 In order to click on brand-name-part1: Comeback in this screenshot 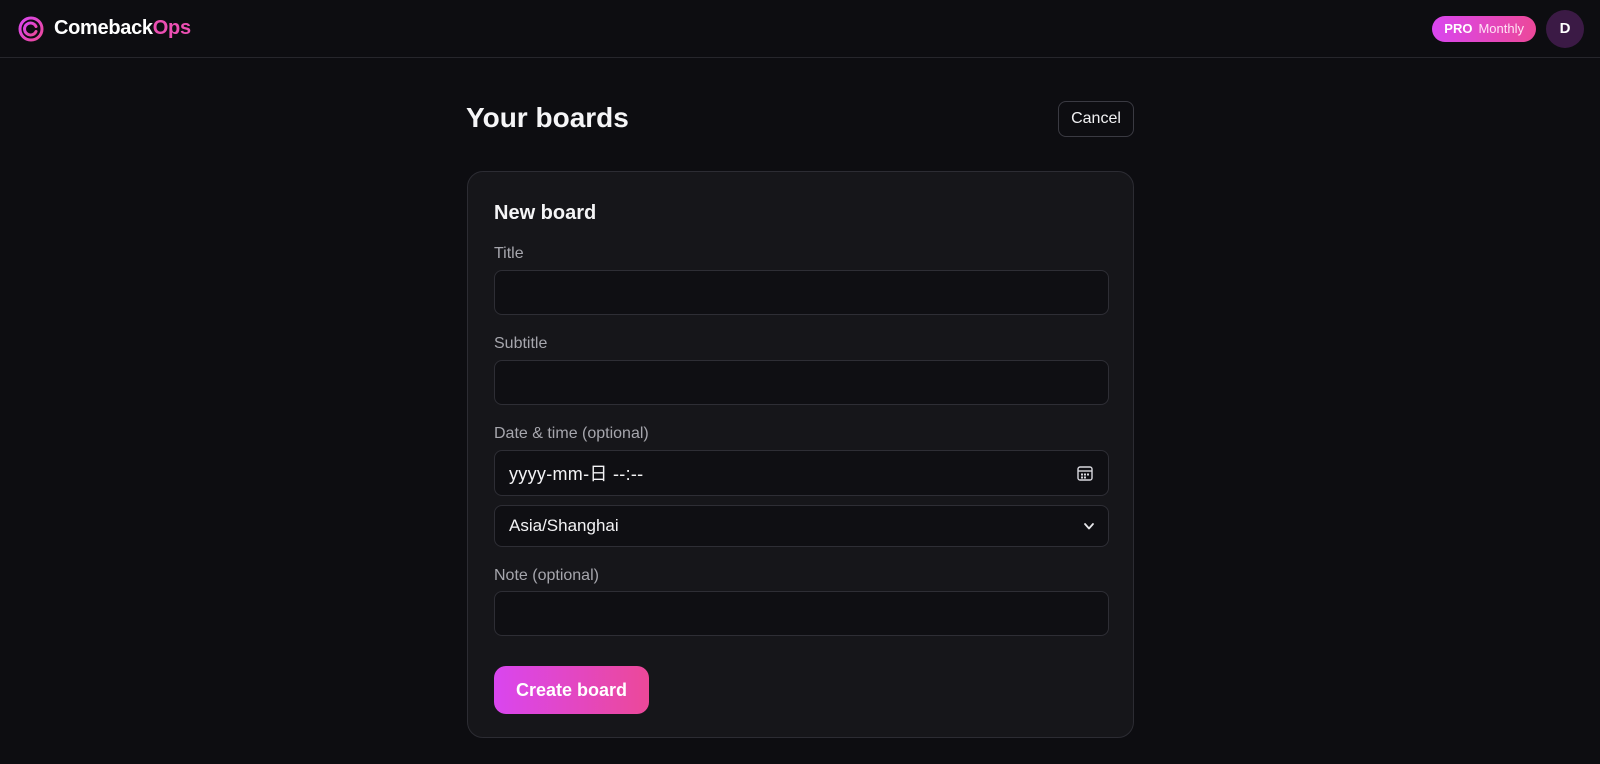, I will do `click(103, 28)`.